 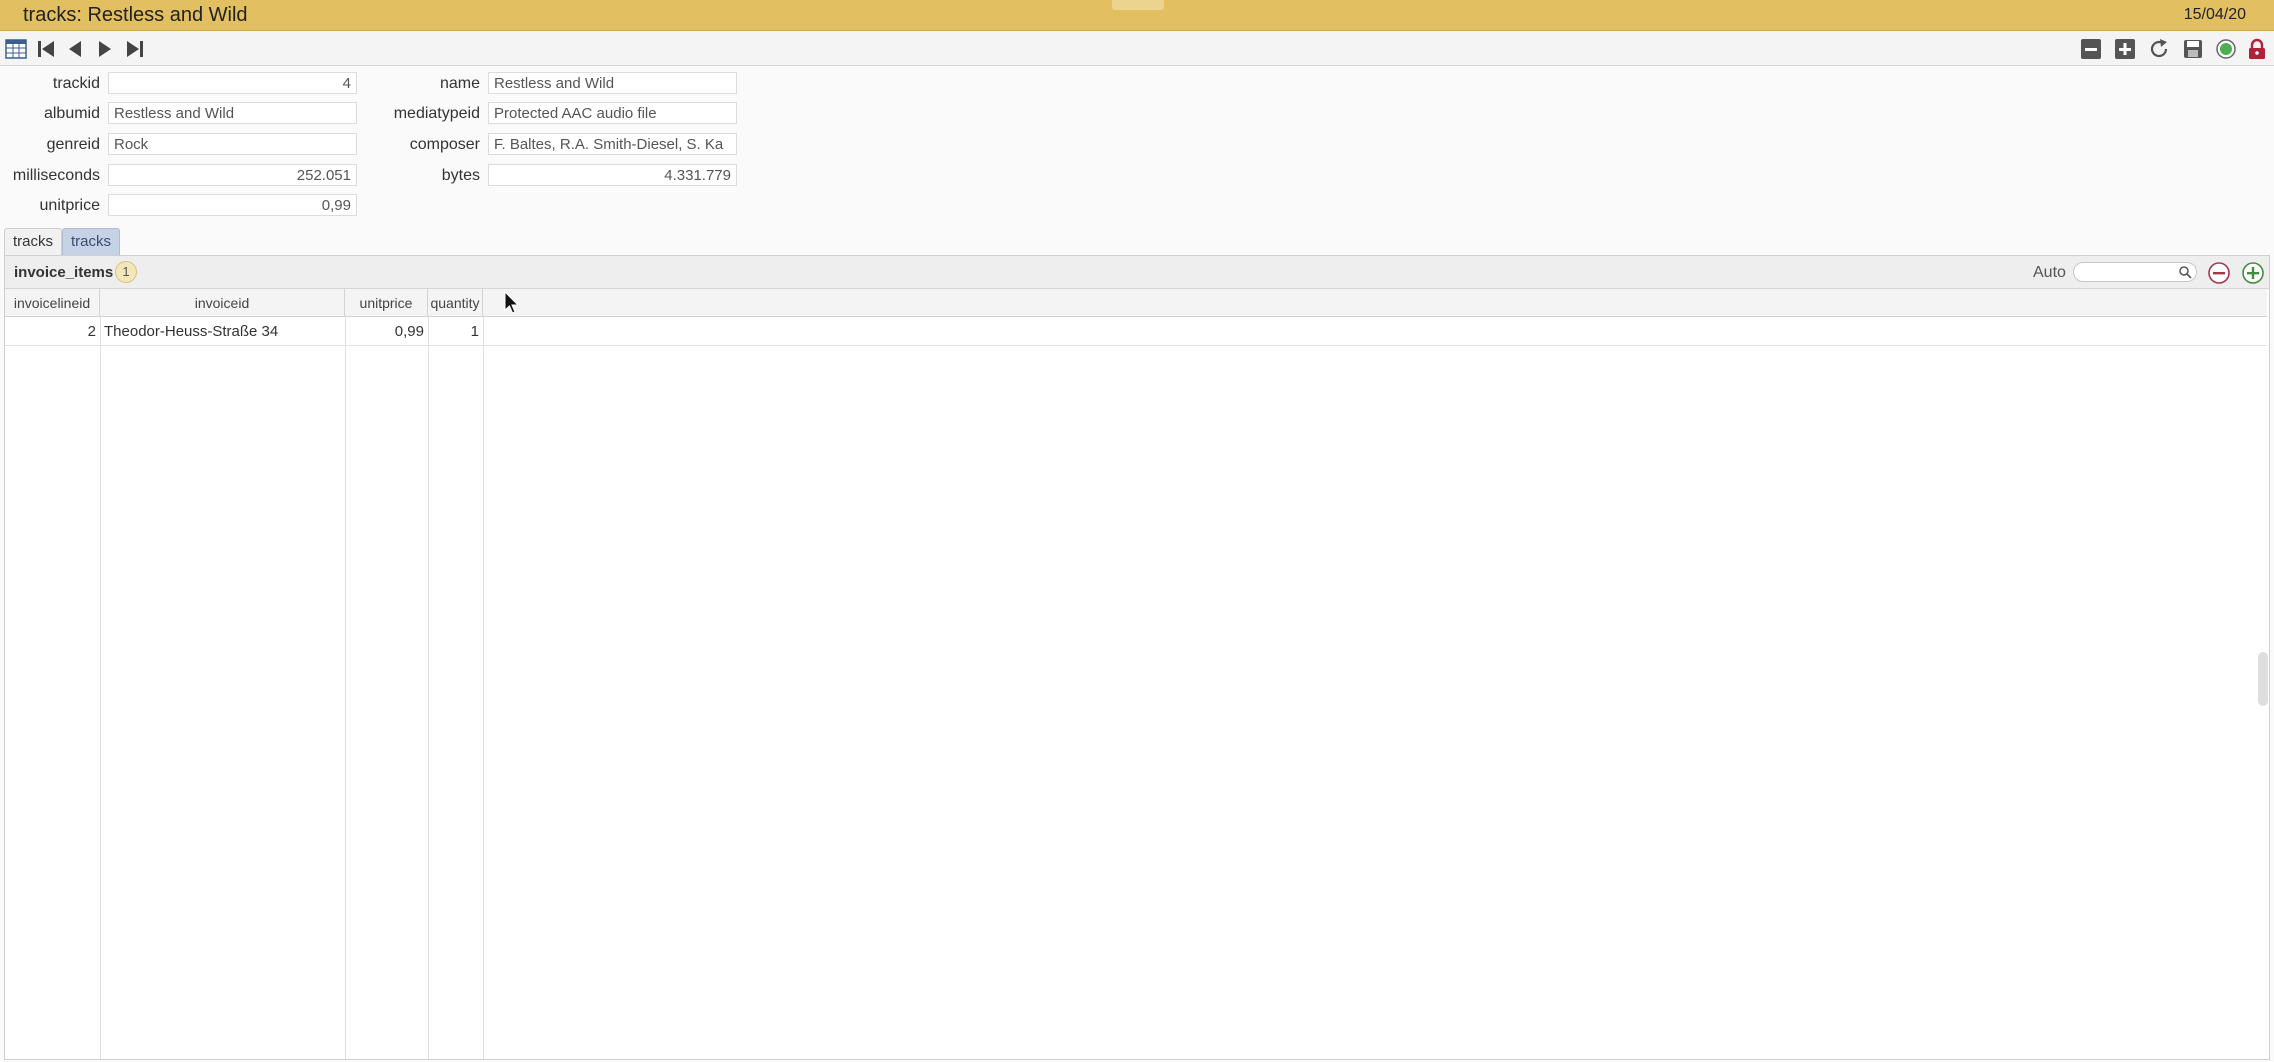 I want to click on status-indicator, so click(x=2226, y=49).